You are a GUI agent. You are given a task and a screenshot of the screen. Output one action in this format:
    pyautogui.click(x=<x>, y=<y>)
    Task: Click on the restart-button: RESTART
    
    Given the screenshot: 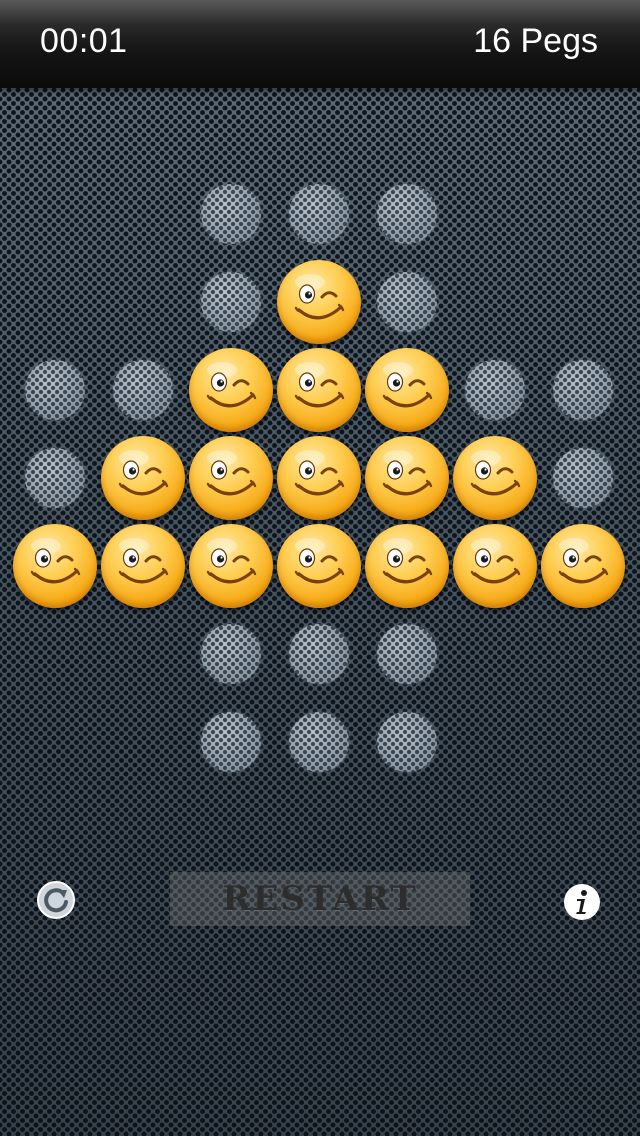 What is the action you would take?
    pyautogui.click(x=320, y=899)
    